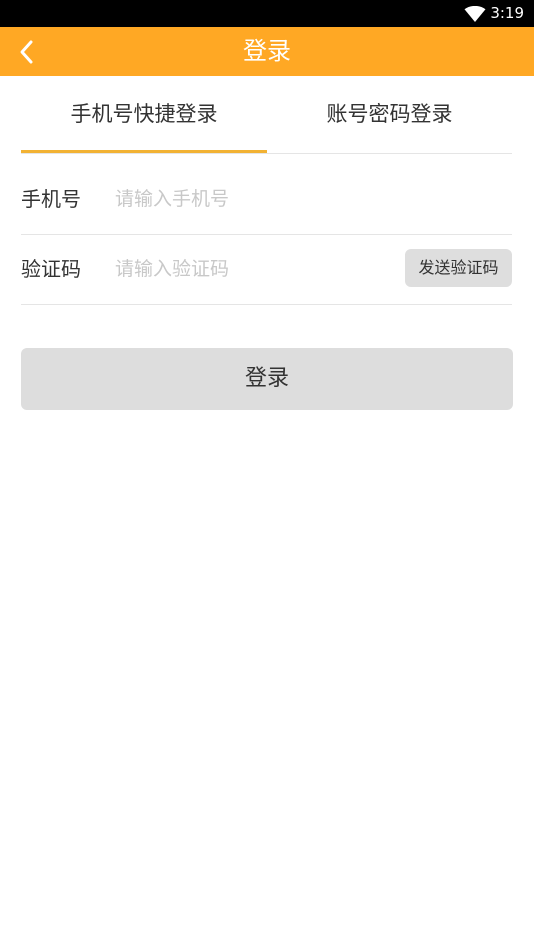  I want to click on code-input, so click(255, 269).